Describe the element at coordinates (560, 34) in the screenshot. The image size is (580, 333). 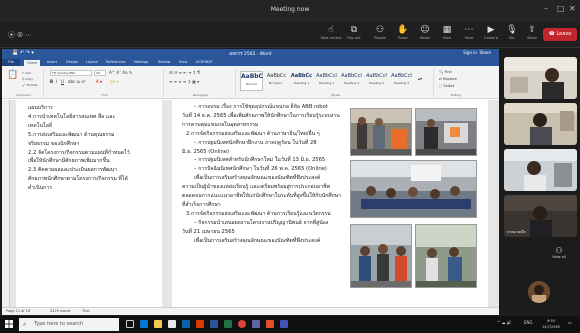
I see `leave-button: ☎ Leave` at that location.